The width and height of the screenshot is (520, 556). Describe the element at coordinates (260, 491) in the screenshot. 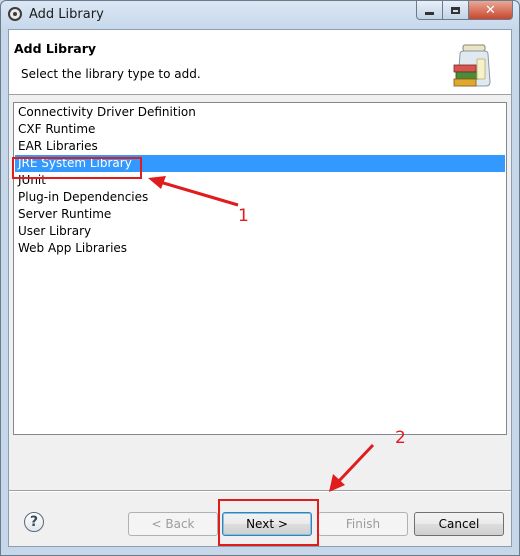

I see `button-bar-separator` at that location.